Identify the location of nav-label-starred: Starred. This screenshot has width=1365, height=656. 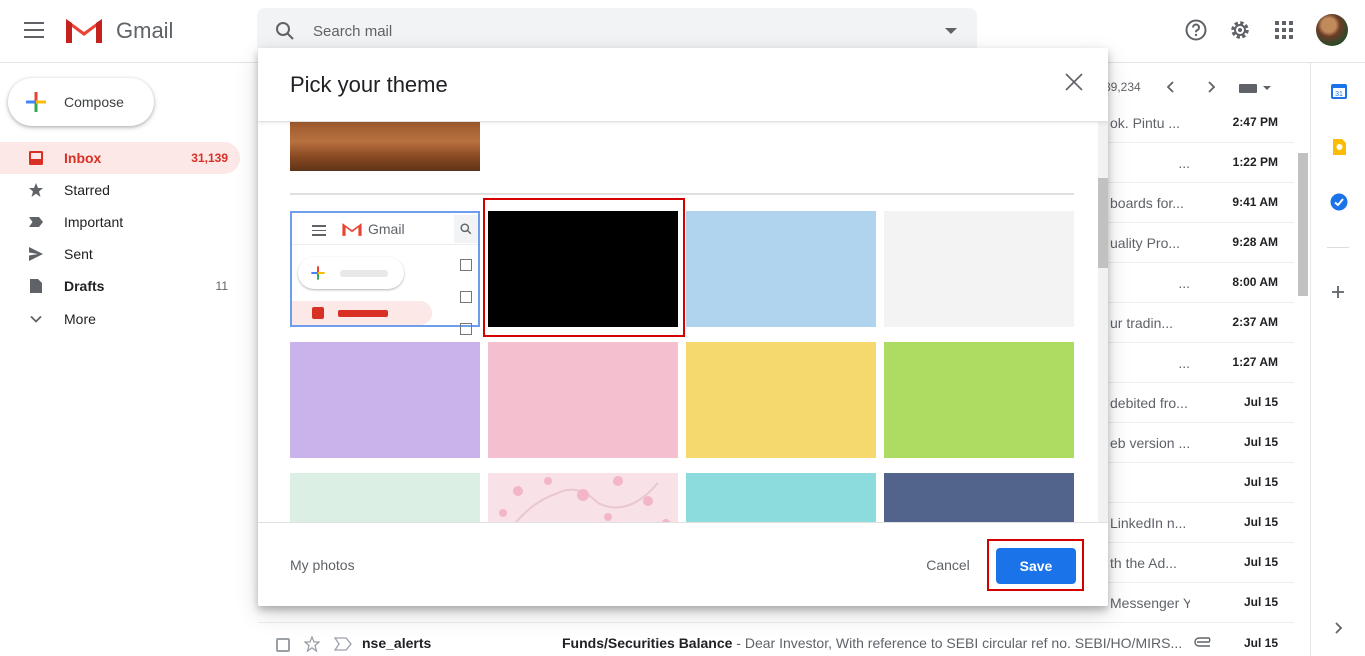
(87, 190).